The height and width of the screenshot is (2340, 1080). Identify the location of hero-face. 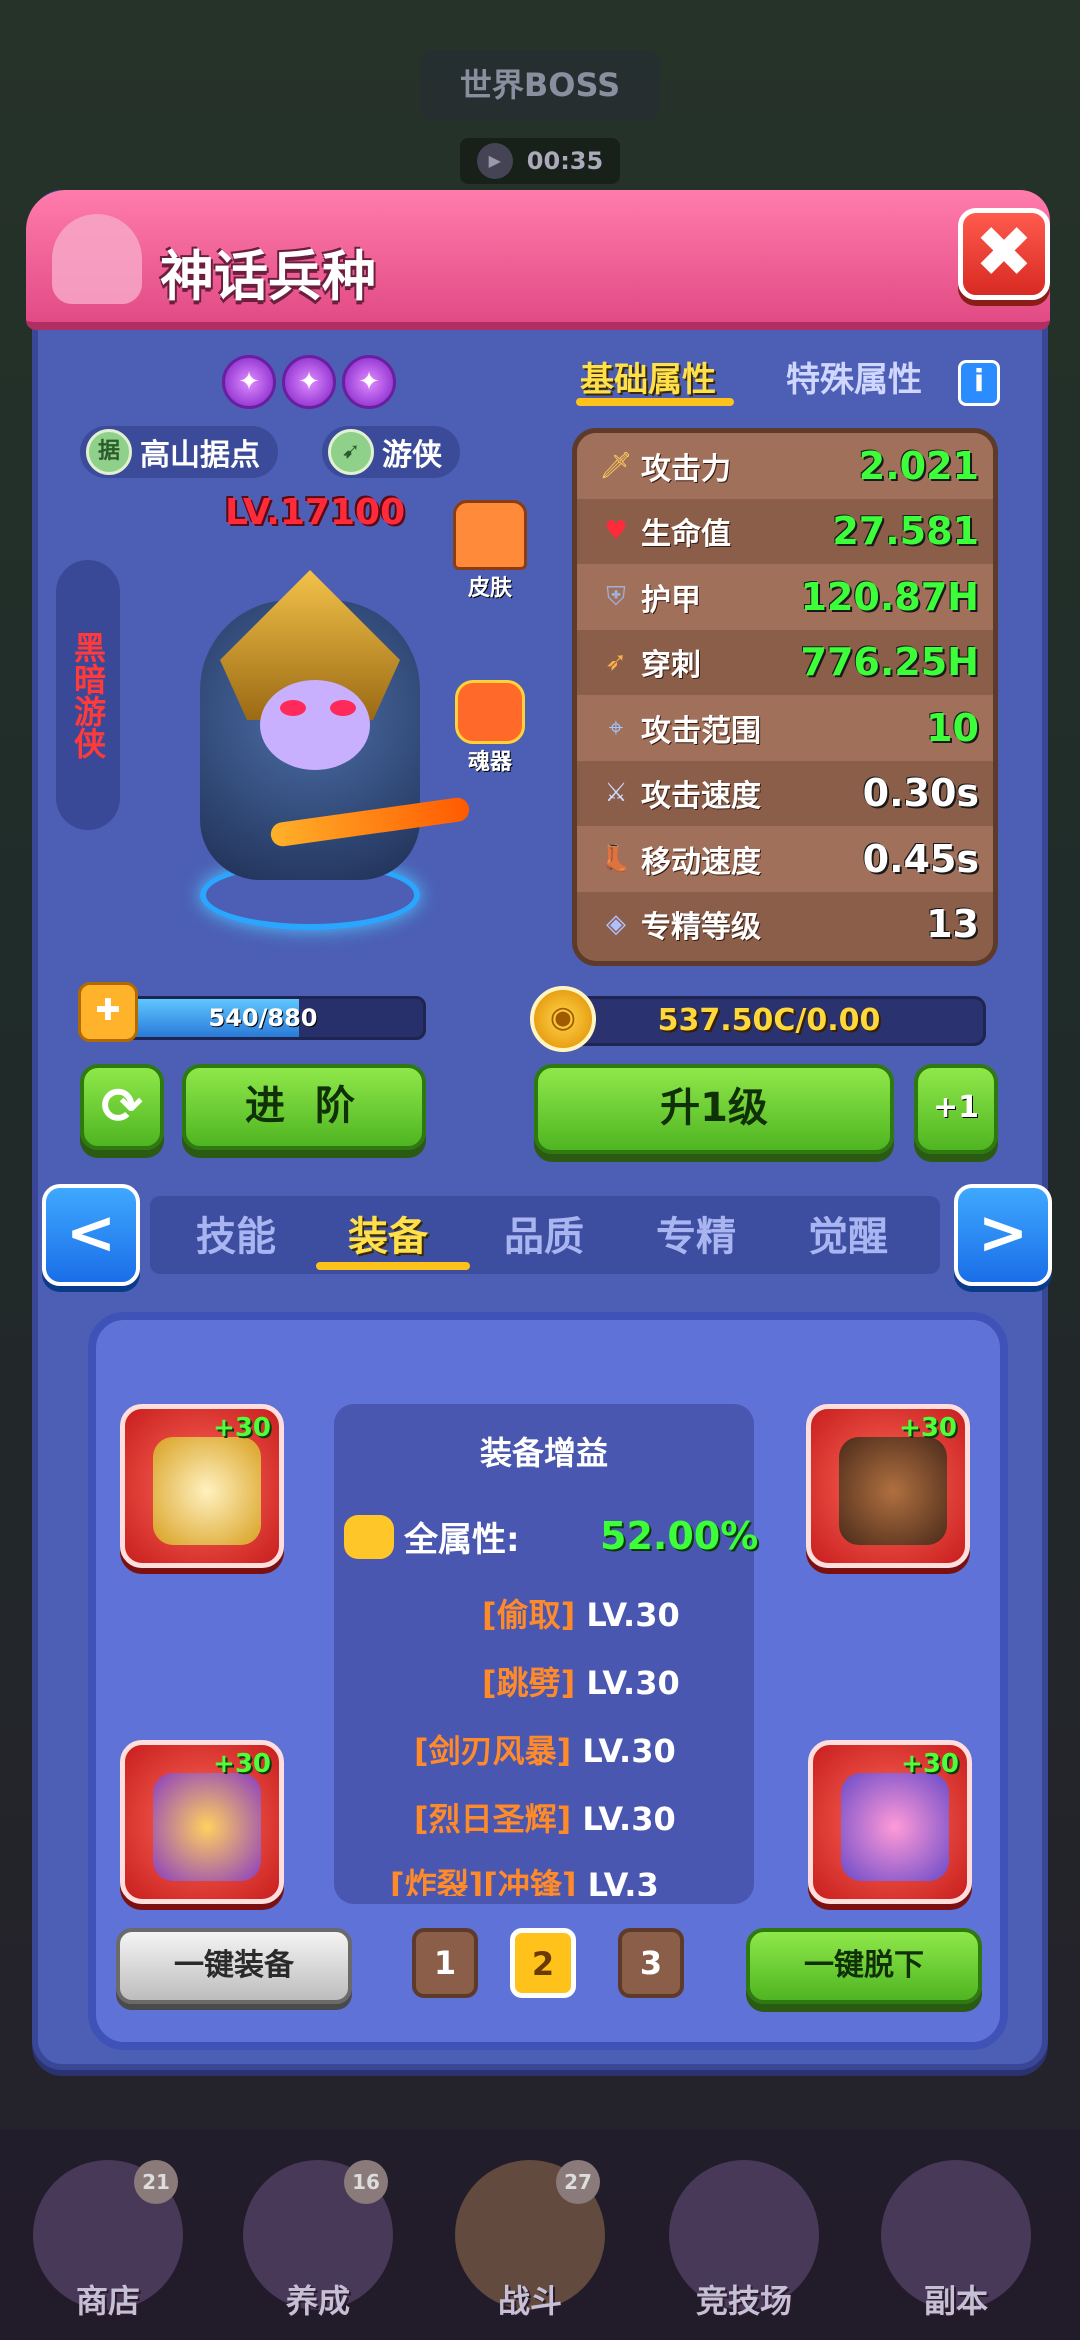
(315, 725).